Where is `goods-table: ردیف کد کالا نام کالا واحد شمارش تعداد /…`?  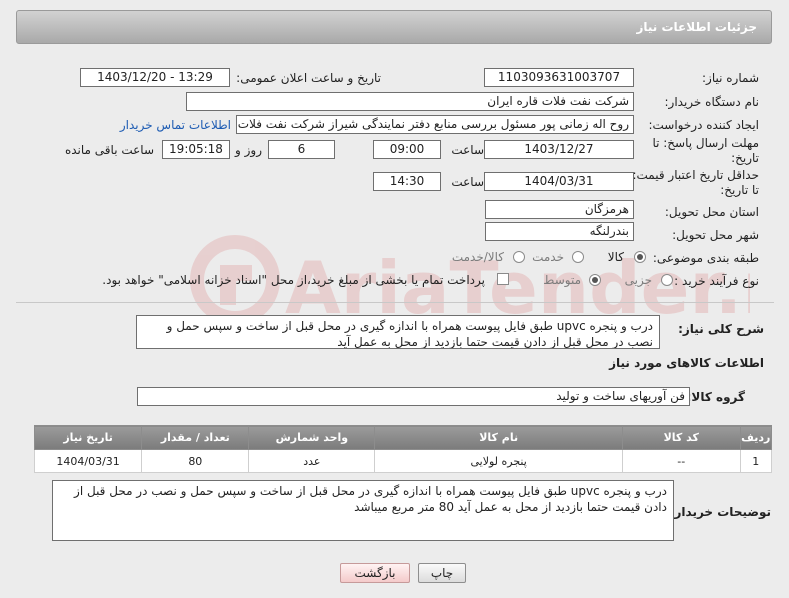 goods-table: ردیف کد کالا نام کالا واحد شمارش تعداد /… is located at coordinates (403, 449).